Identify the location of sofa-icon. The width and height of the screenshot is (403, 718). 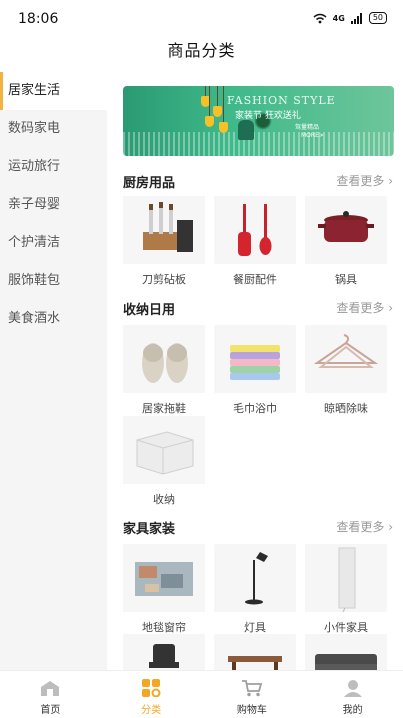
(346, 652).